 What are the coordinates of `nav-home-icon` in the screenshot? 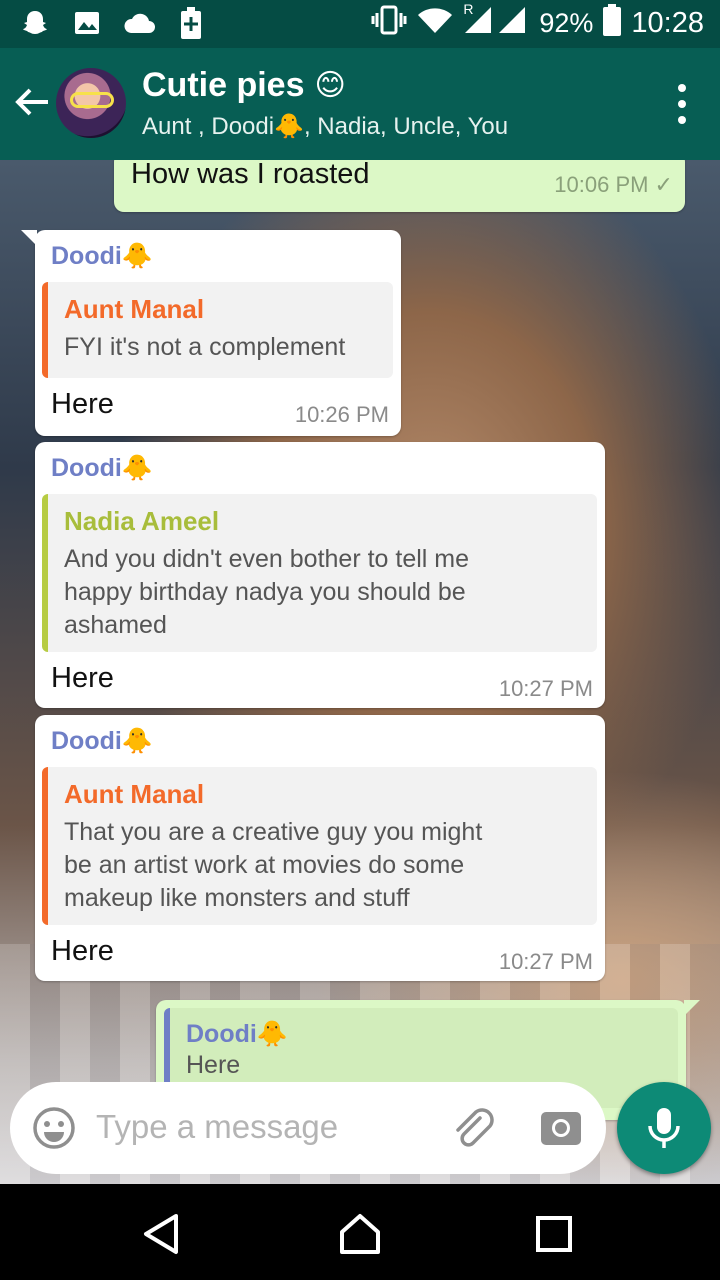 It's located at (360, 1234).